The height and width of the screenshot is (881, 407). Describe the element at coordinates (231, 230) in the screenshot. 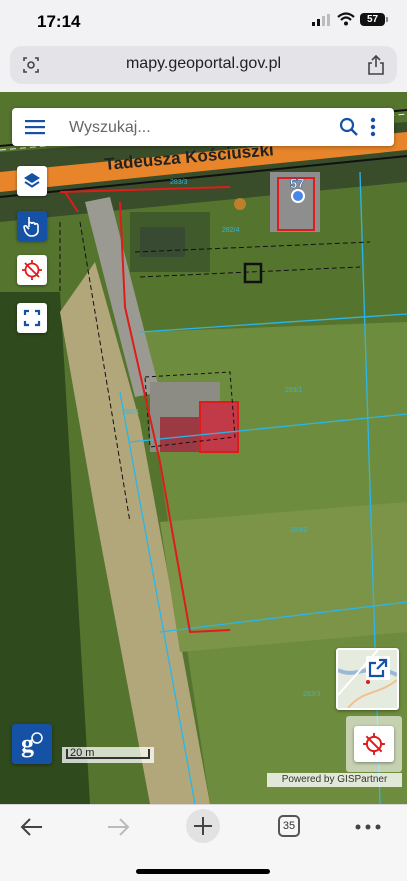

I see `parcel-label: 282/4` at that location.